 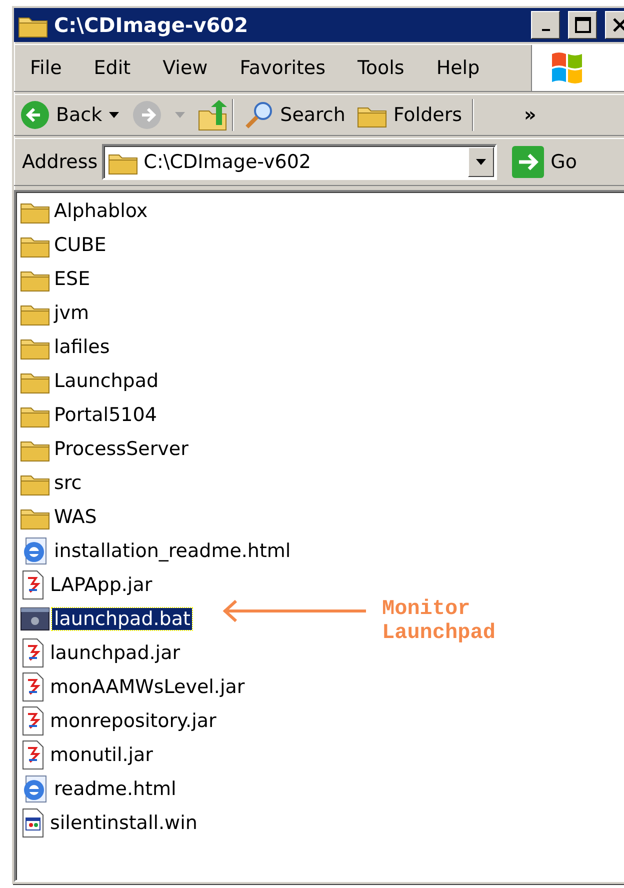 I want to click on file-name: readme.html, so click(x=115, y=789).